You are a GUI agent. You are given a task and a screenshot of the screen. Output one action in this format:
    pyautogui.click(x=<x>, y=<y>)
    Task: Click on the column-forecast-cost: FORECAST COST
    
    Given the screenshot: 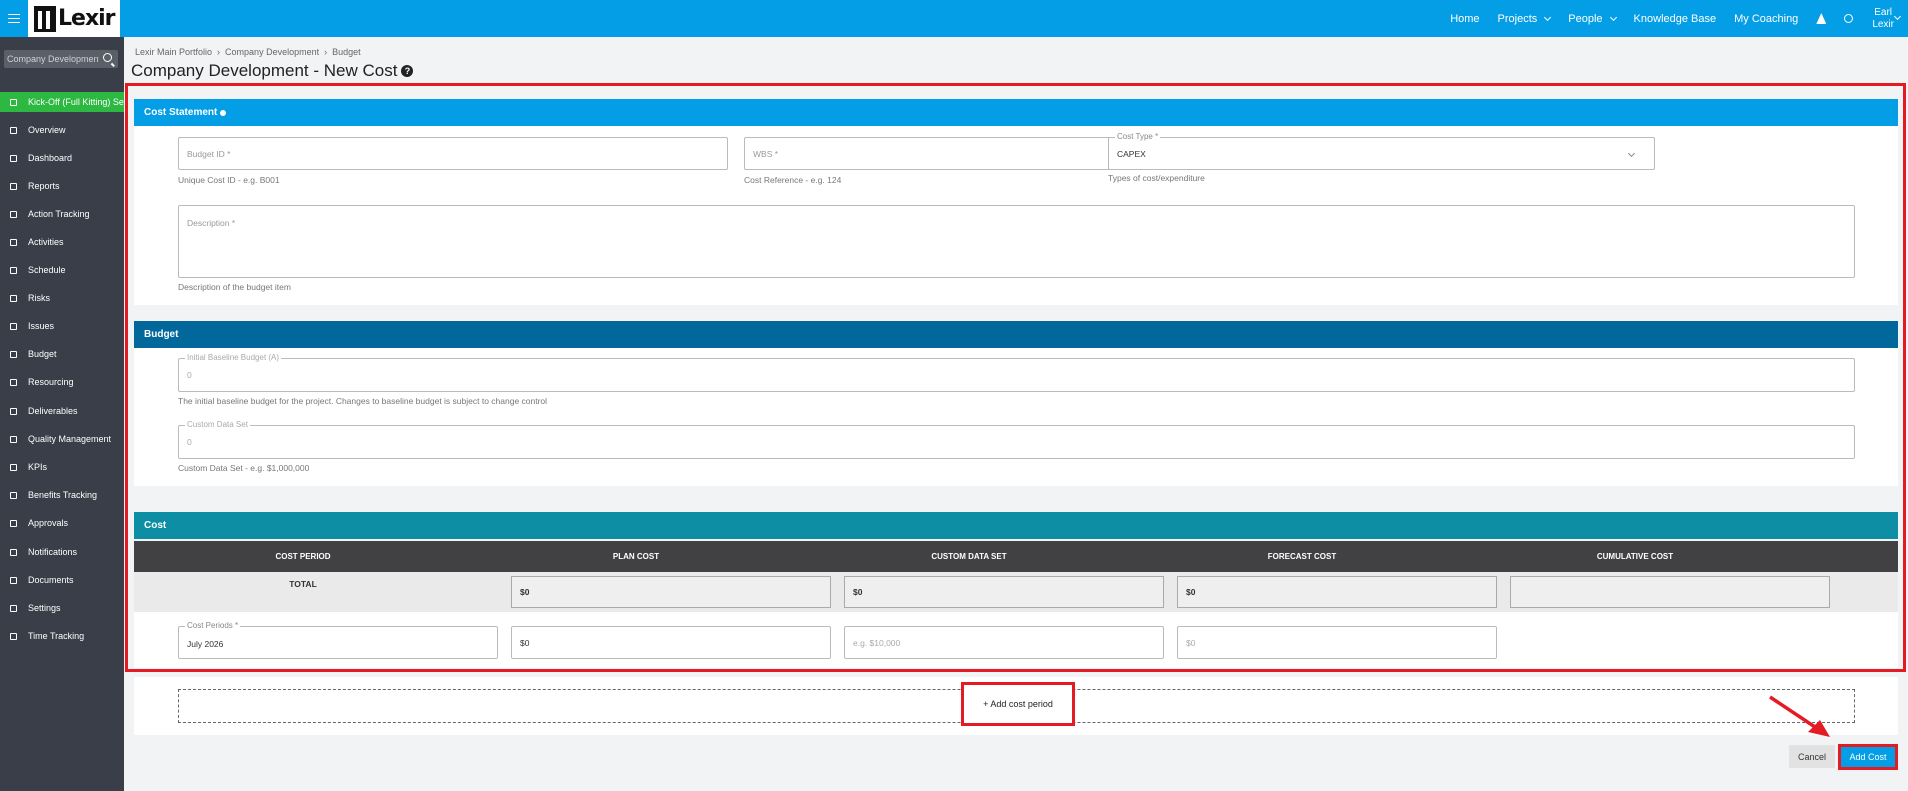 What is the action you would take?
    pyautogui.click(x=1302, y=556)
    